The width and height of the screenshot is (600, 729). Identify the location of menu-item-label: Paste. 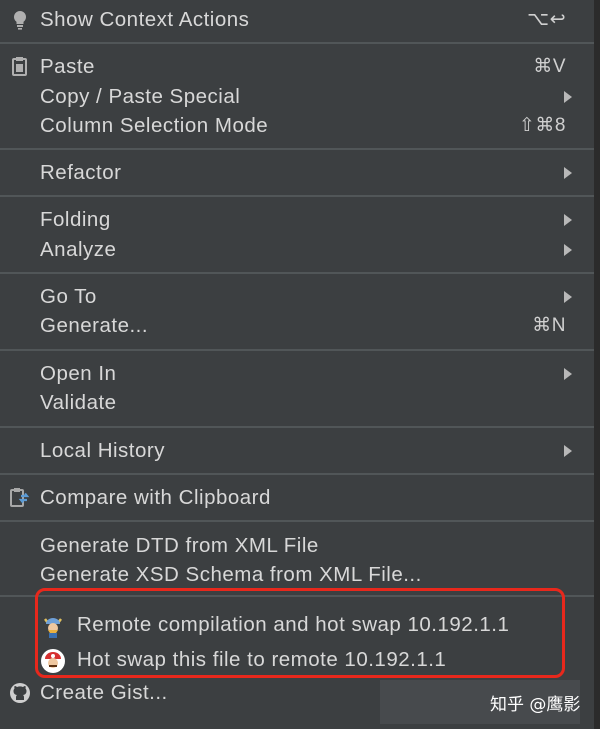
(67, 66).